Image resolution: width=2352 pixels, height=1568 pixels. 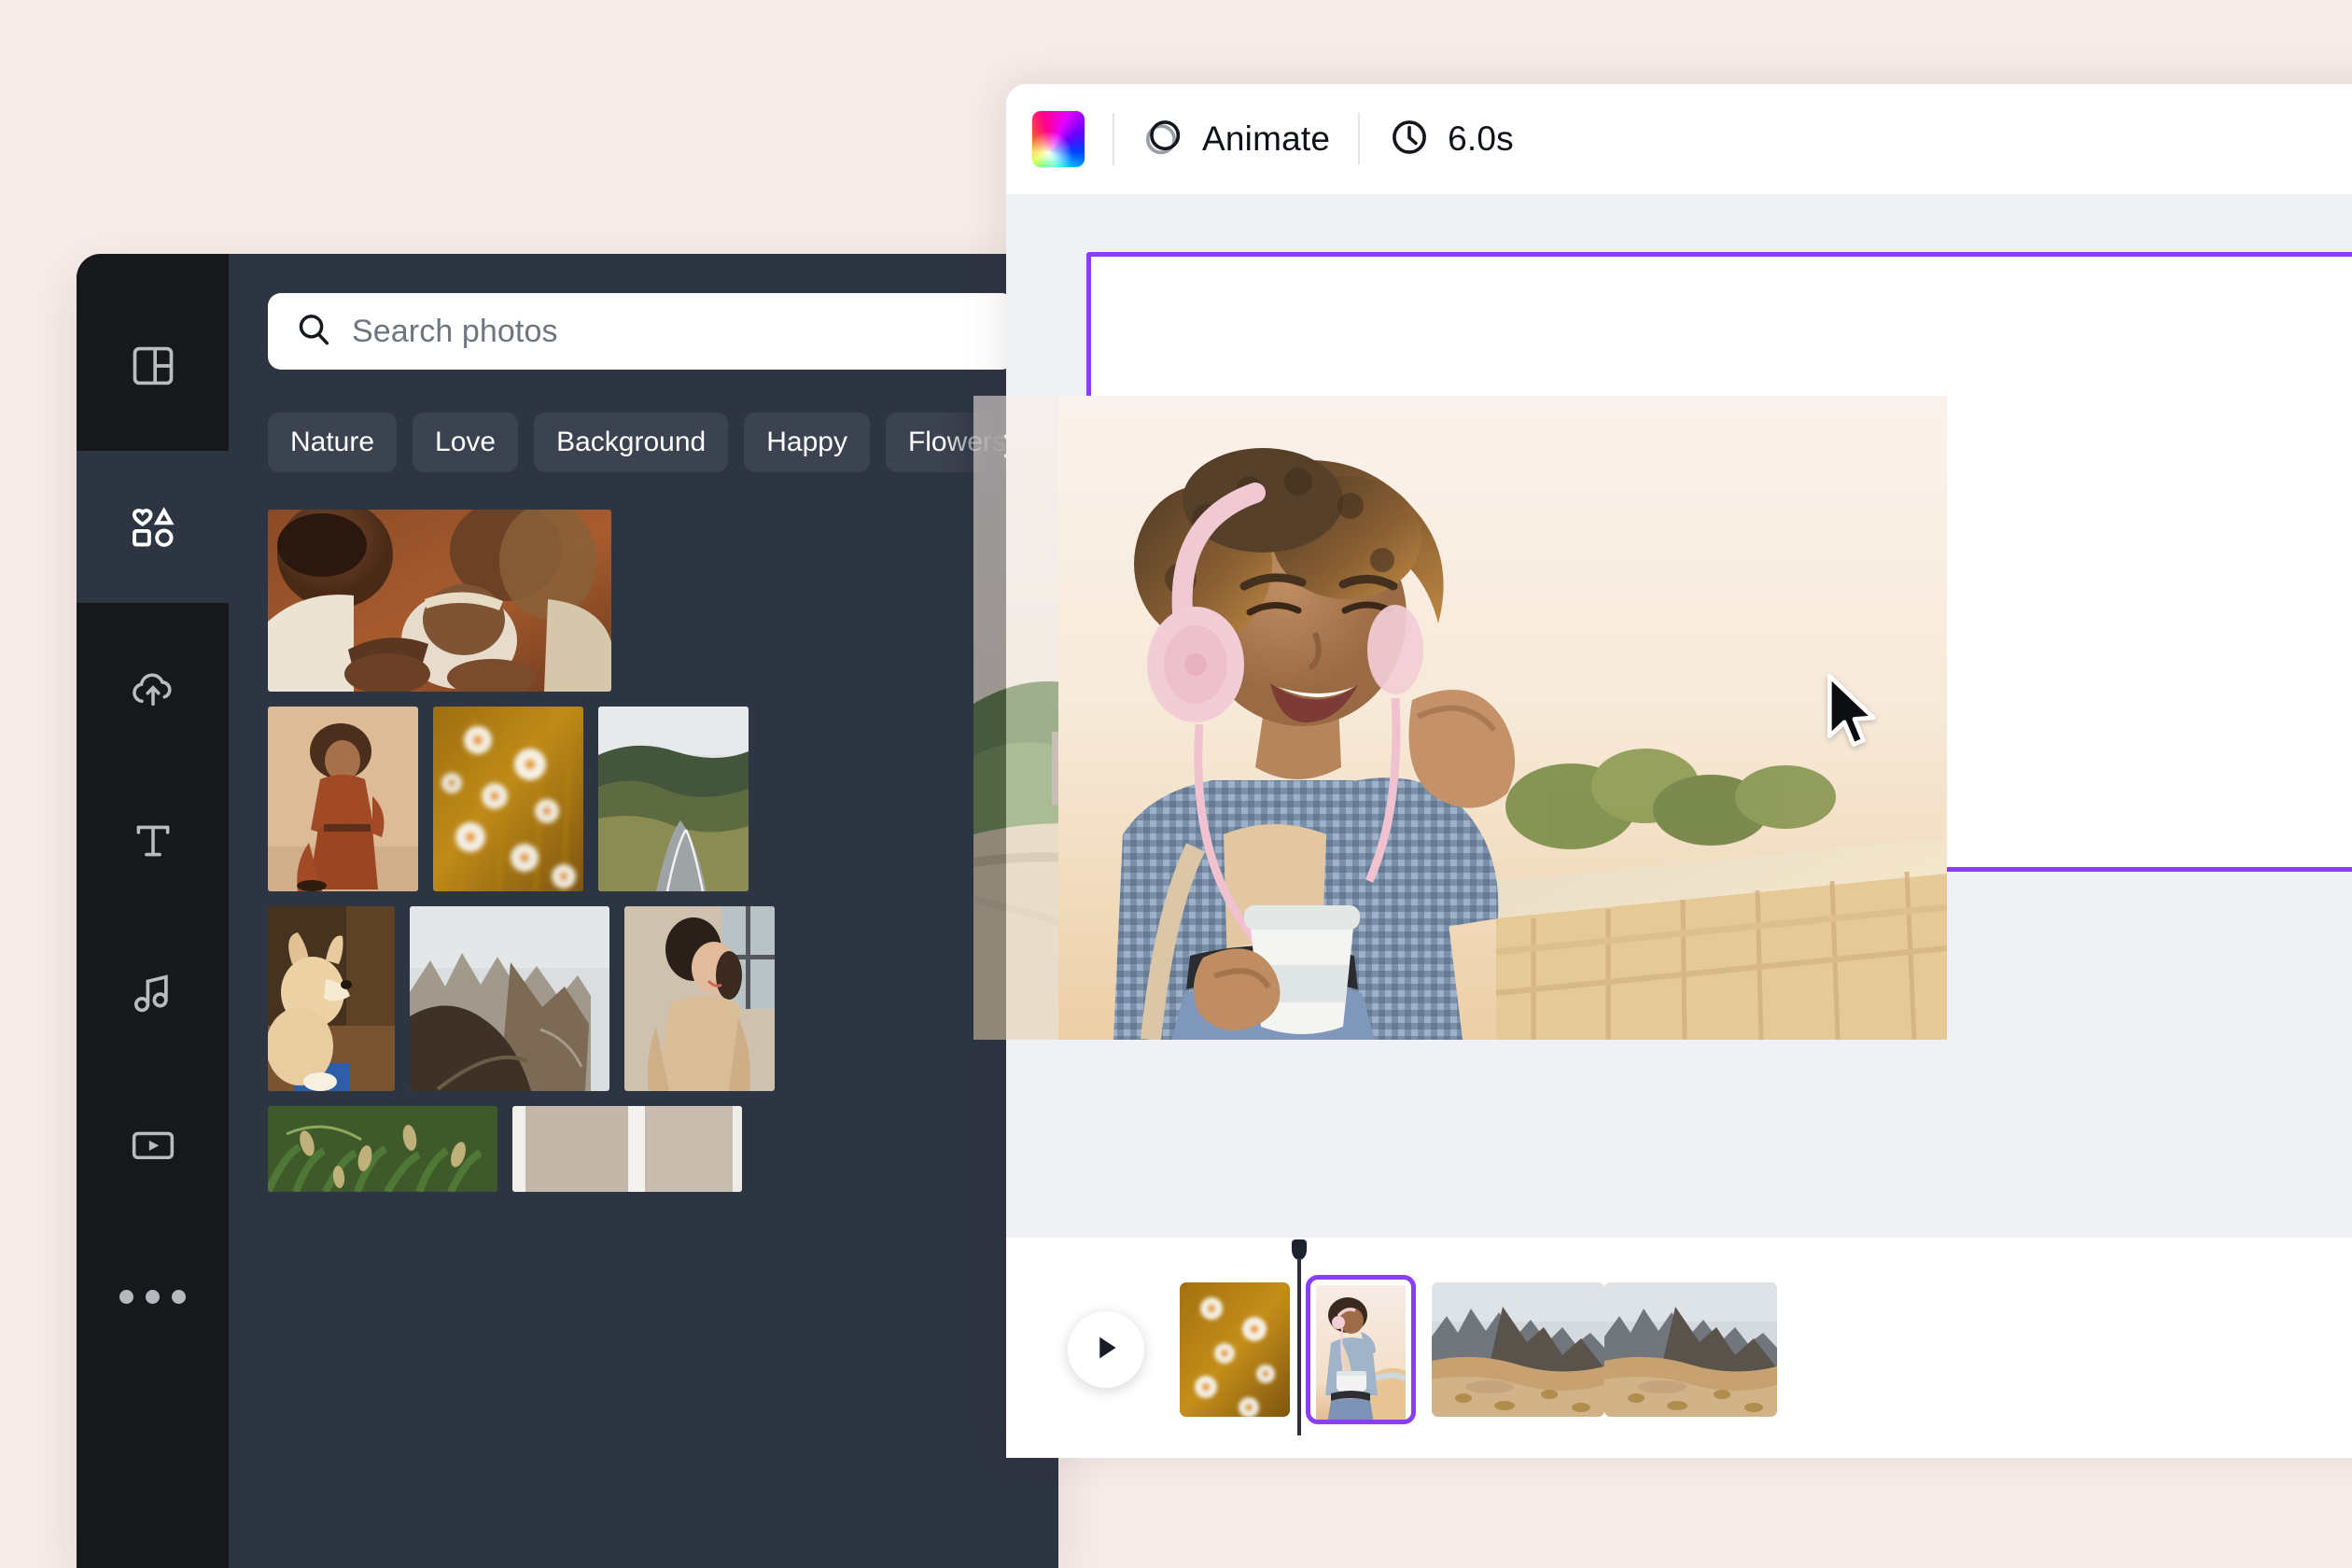 What do you see at coordinates (343, 799) in the screenshot?
I see `photo-thumb-woman-rust-outfit` at bounding box center [343, 799].